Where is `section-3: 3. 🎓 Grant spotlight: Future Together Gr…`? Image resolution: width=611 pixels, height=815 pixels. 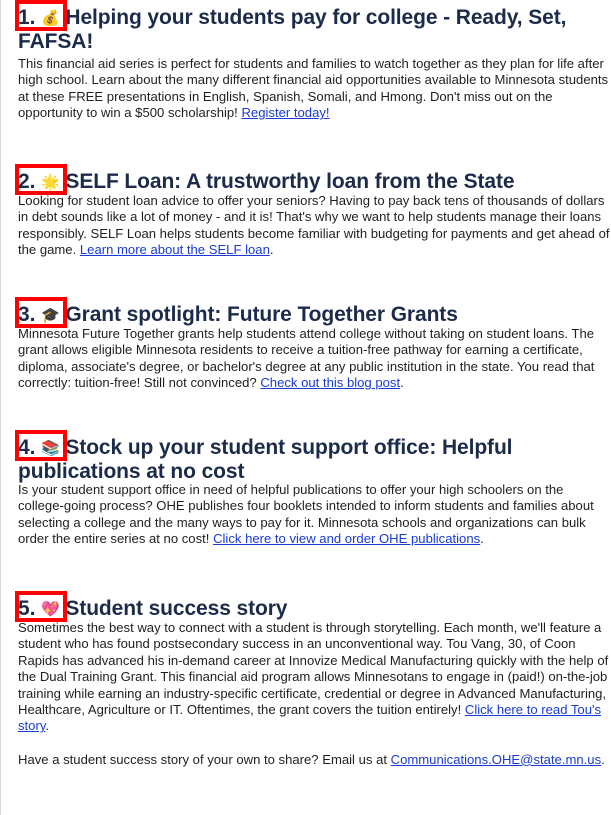 section-3: 3. 🎓 Grant spotlight: Future Together Gr… is located at coordinates (314, 347).